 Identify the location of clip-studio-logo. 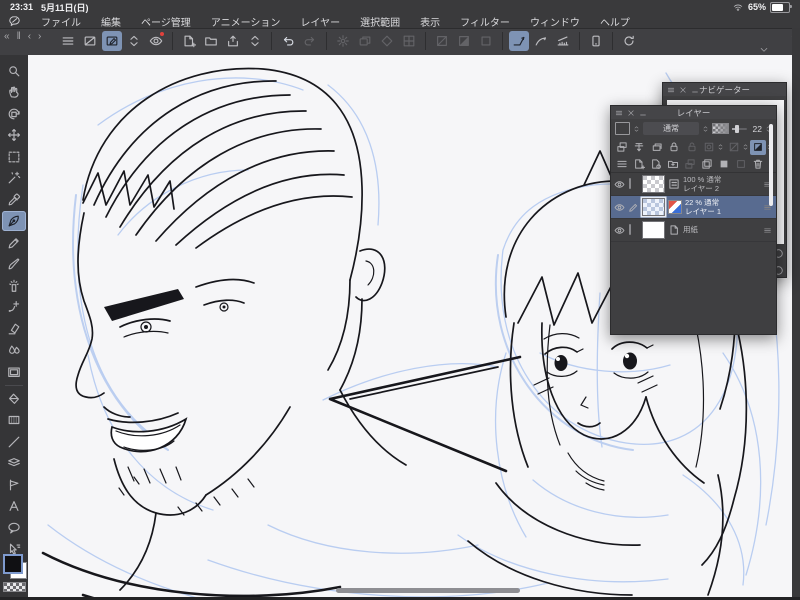
(14, 21).